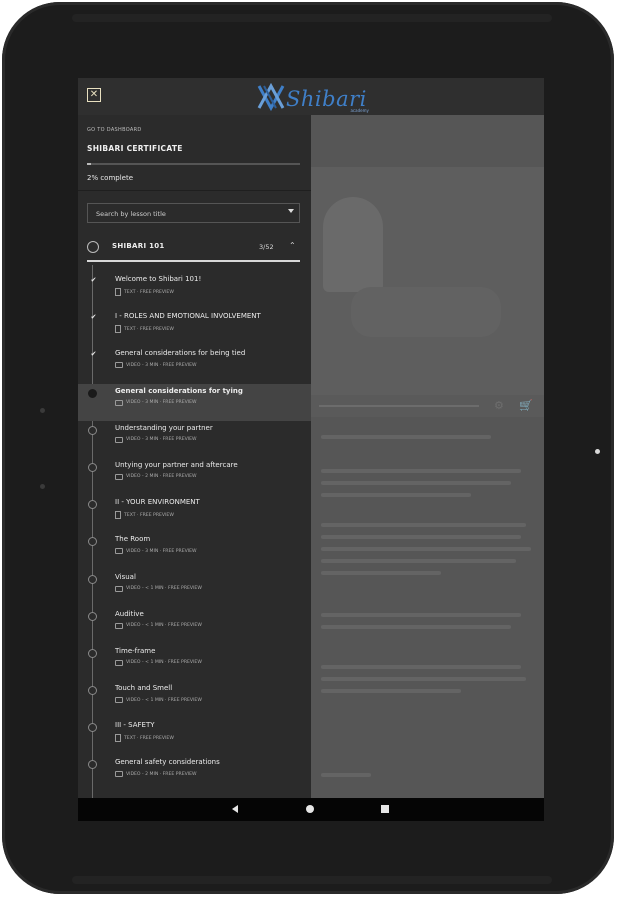  Describe the element at coordinates (499, 405) in the screenshot. I see `settings-icon: ⚙` at that location.